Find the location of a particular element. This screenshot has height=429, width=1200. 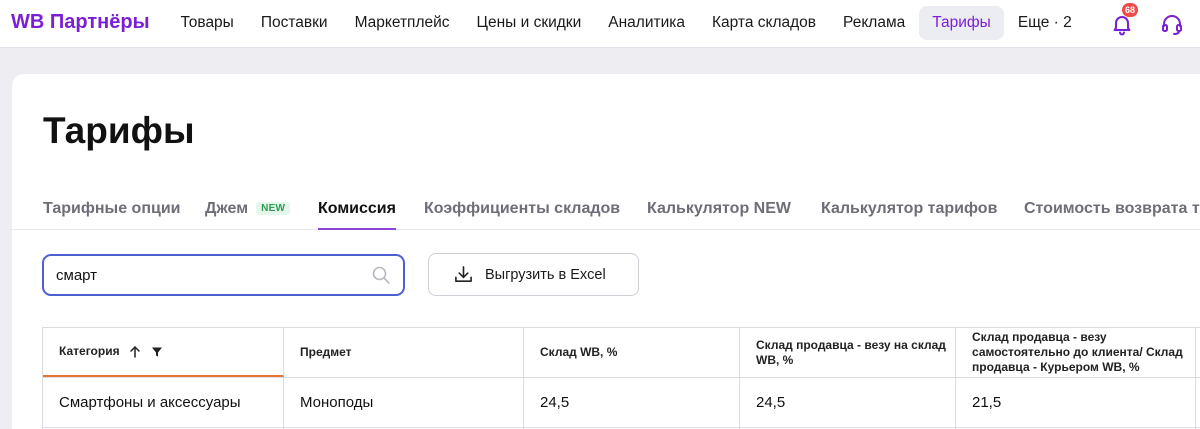

column-header-label: Категория is located at coordinates (89, 351).